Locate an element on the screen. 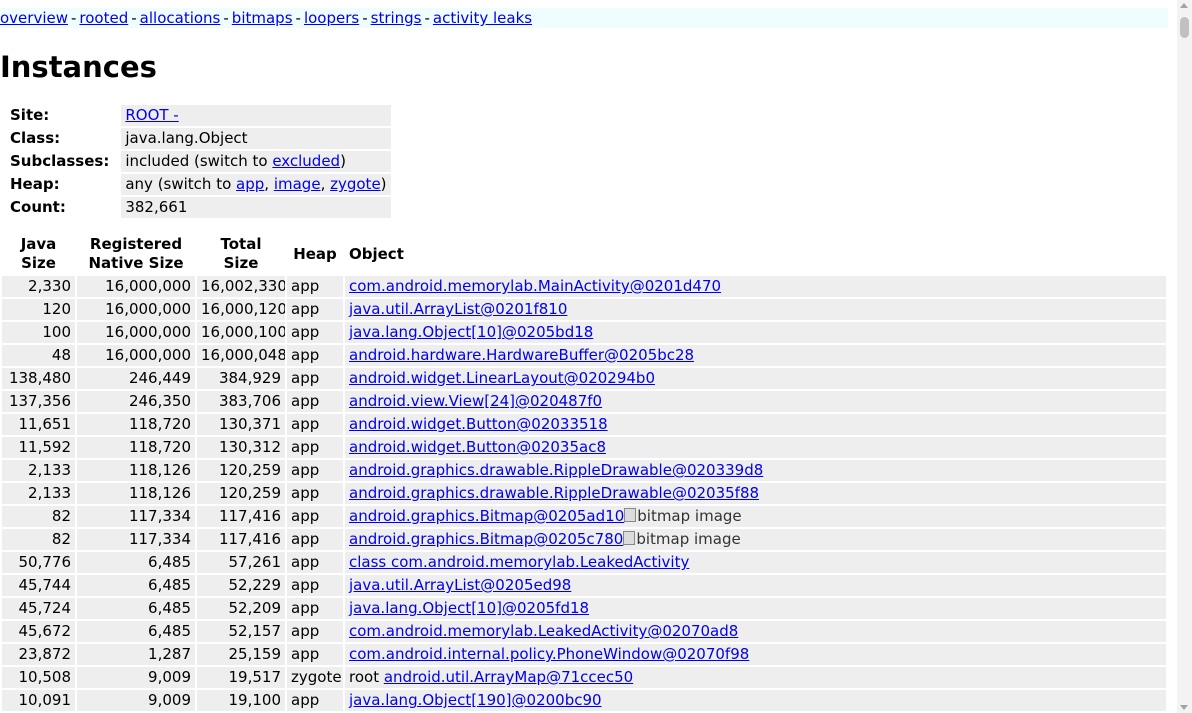 The height and width of the screenshot is (713, 1192). java-size-cell: 45,672 is located at coordinates (38, 631).